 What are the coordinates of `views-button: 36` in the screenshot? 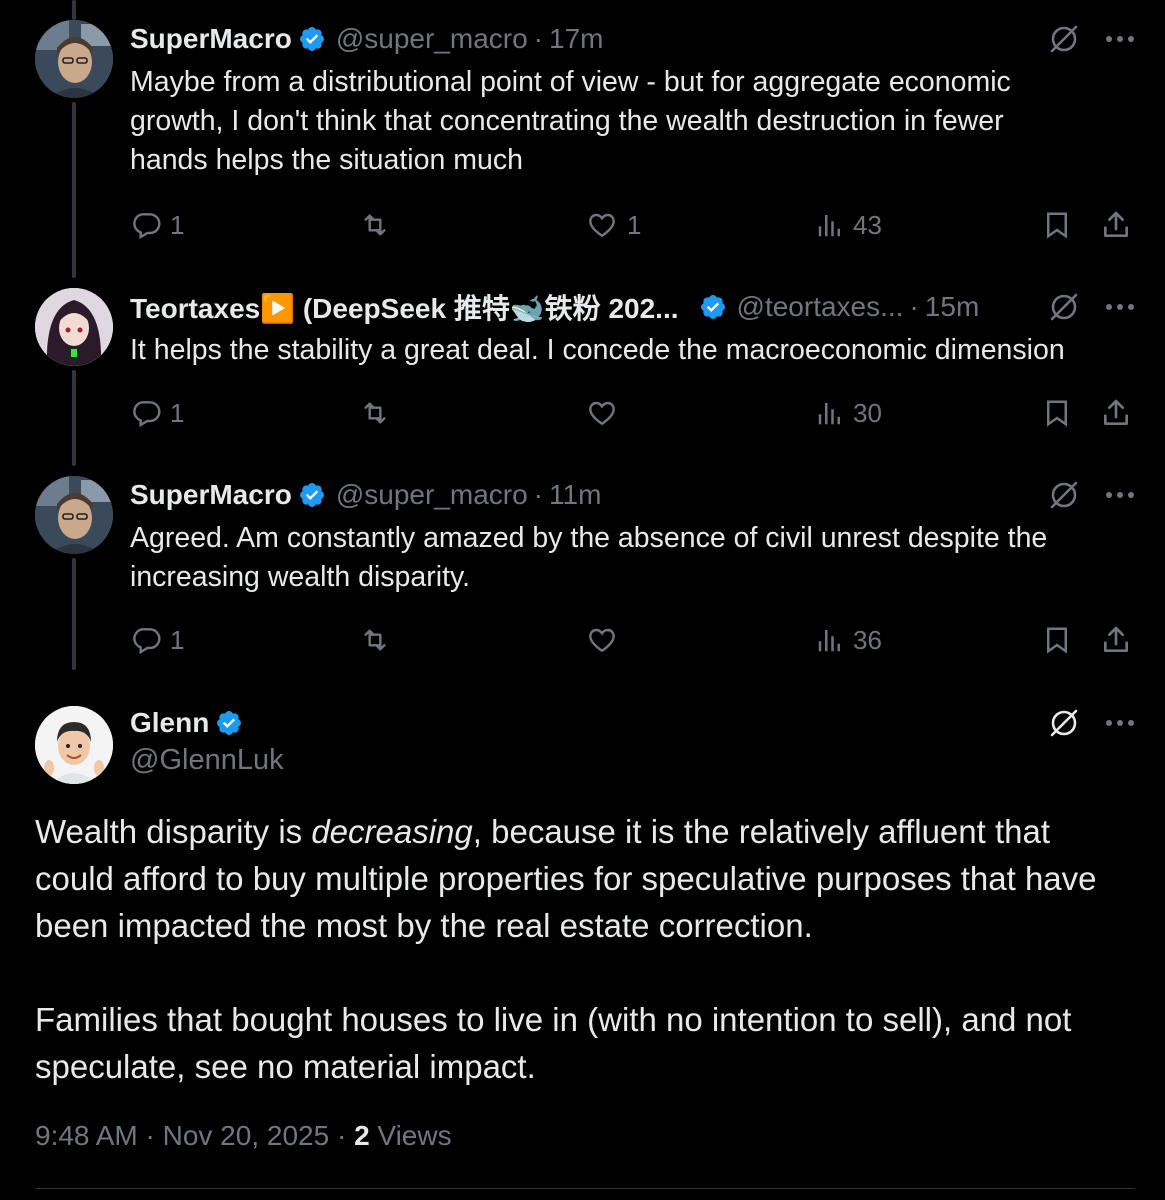 It's located at (848, 640).